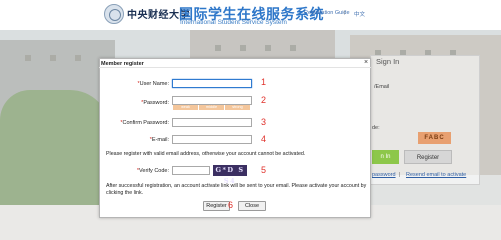 The width and height of the screenshot is (501, 240). I want to click on signin-title: Sign In, so click(388, 61).